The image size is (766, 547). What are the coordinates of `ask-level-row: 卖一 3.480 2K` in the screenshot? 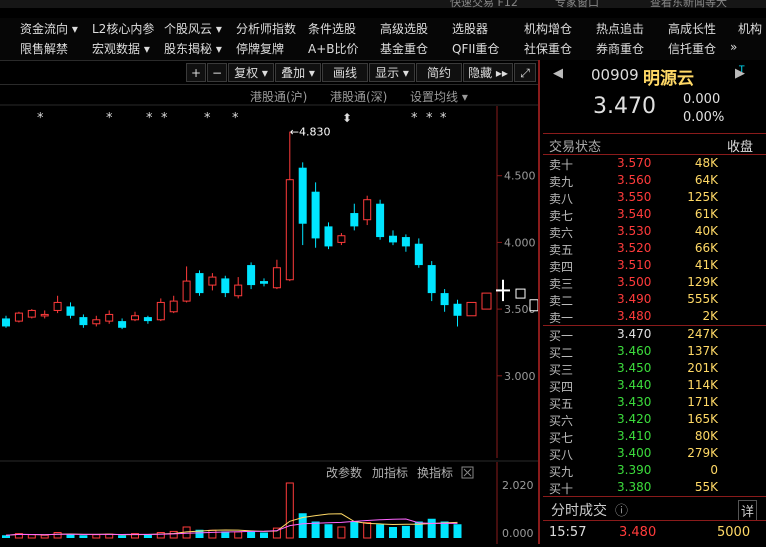 It's located at (654, 317).